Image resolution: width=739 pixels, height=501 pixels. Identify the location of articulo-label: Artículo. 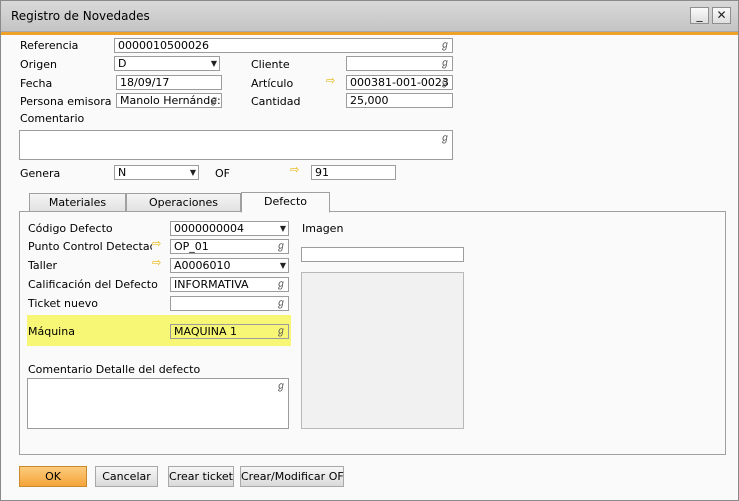
(272, 83).